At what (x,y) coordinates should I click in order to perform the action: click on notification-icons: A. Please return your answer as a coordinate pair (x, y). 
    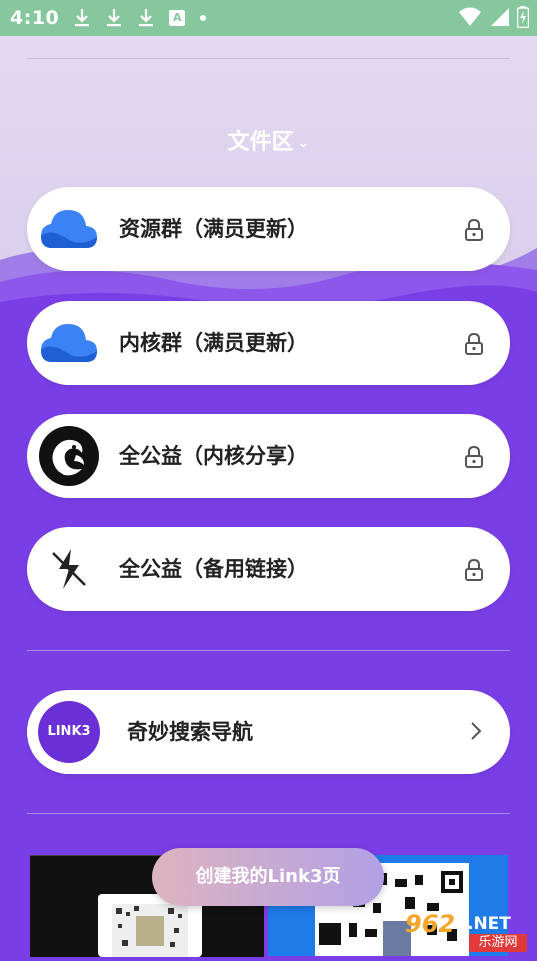
    Looking at the image, I should click on (140, 18).